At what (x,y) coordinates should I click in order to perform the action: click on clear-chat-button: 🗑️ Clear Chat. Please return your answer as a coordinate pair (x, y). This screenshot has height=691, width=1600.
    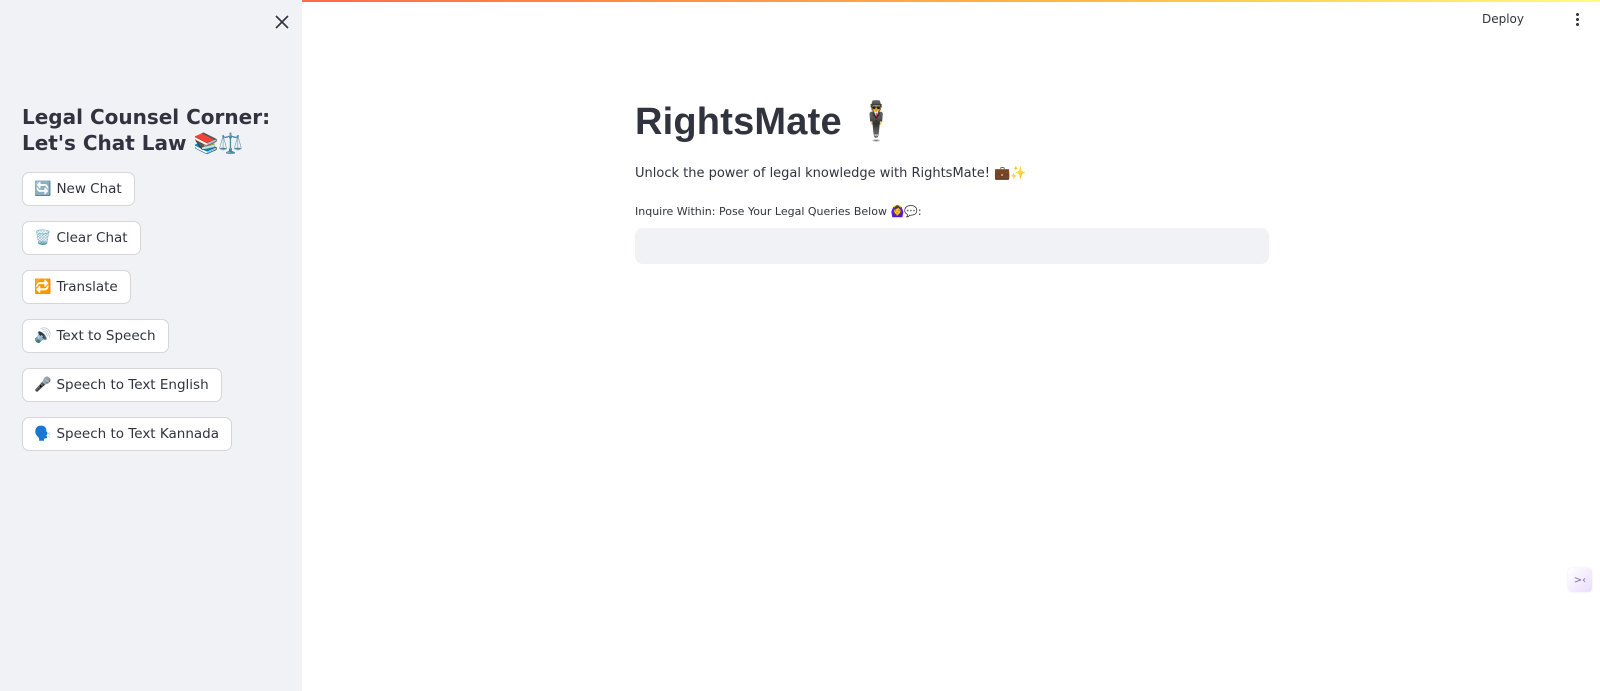
    Looking at the image, I should click on (81, 238).